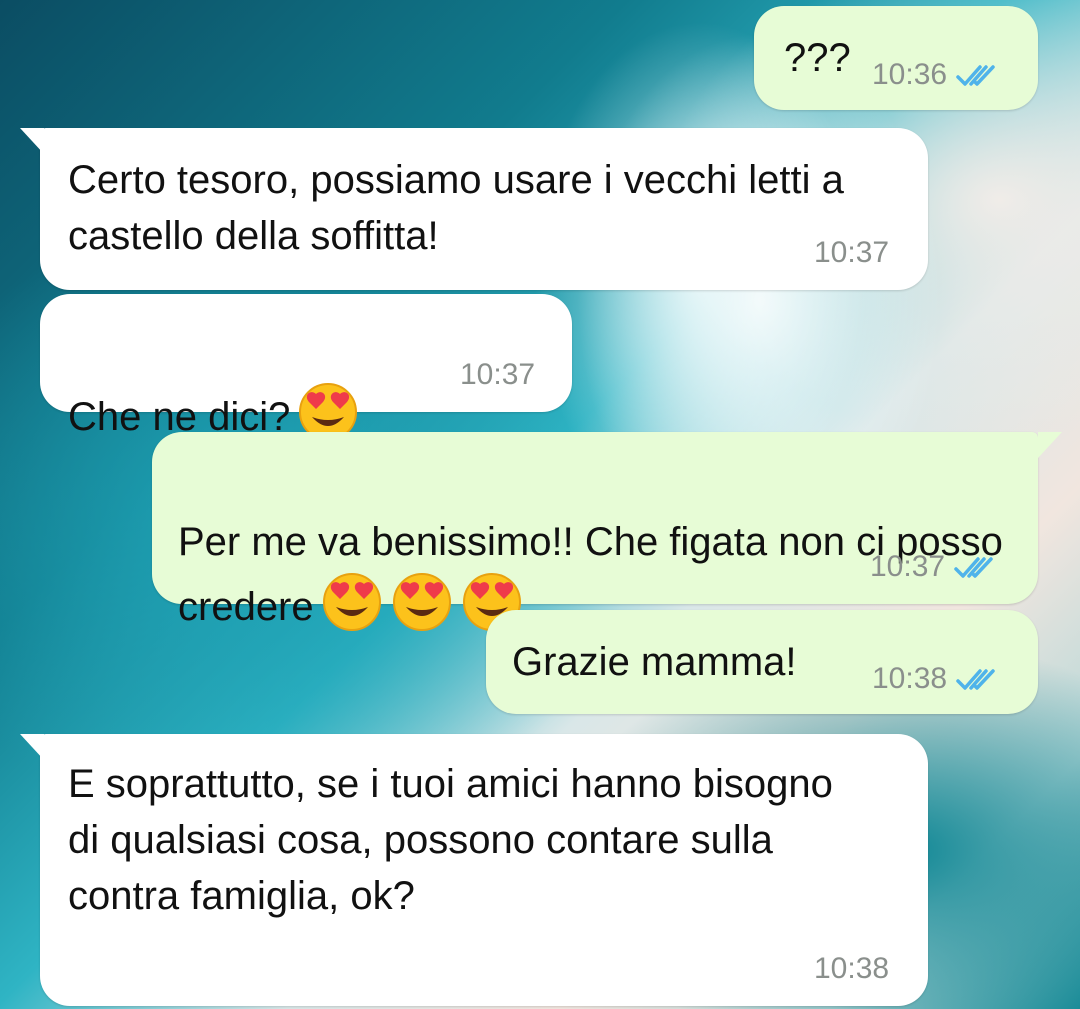 The image size is (1080, 1009). I want to click on message-meta: 10:36, so click(934, 75).